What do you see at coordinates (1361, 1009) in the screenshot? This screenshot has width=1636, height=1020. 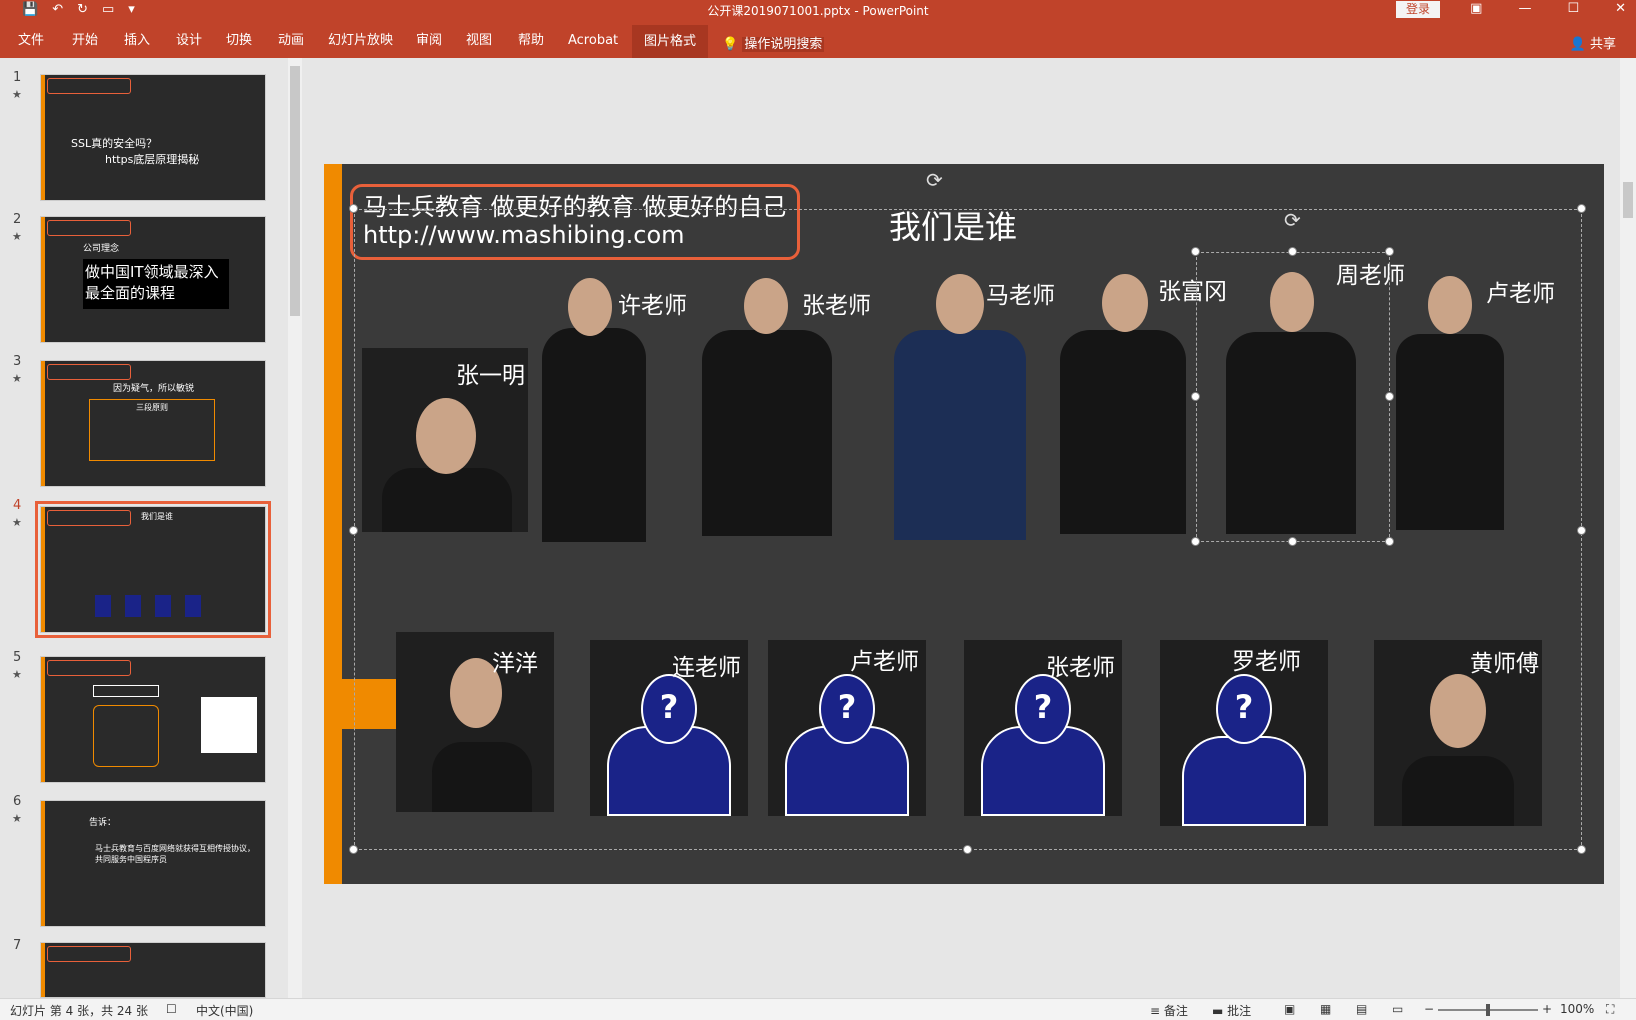 I see `reading-view-icon: ▤` at bounding box center [1361, 1009].